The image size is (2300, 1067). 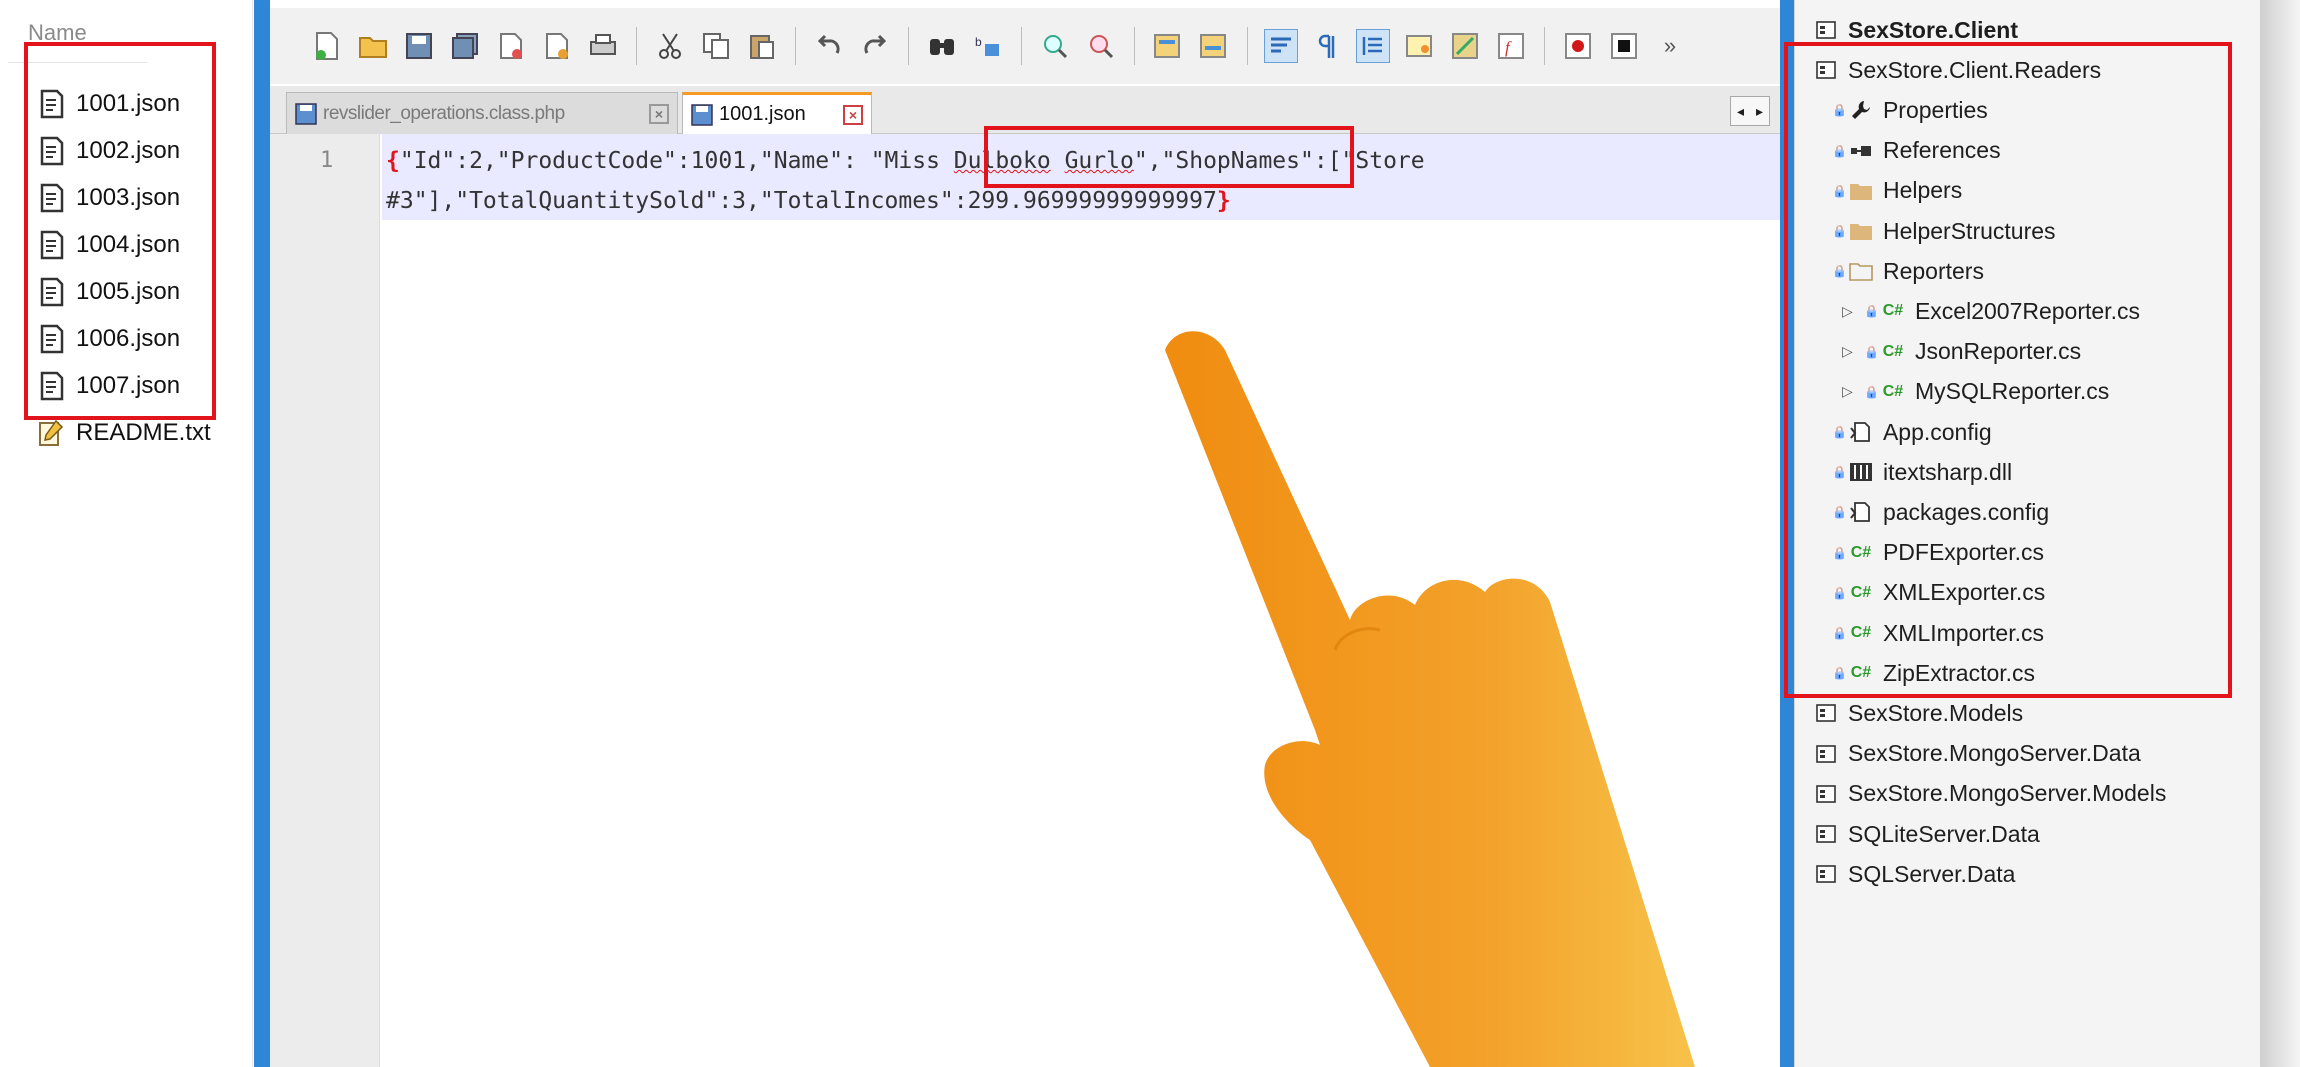 What do you see at coordinates (1916, 30) in the screenshot?
I see `tree-item: SexStore.Client` at bounding box center [1916, 30].